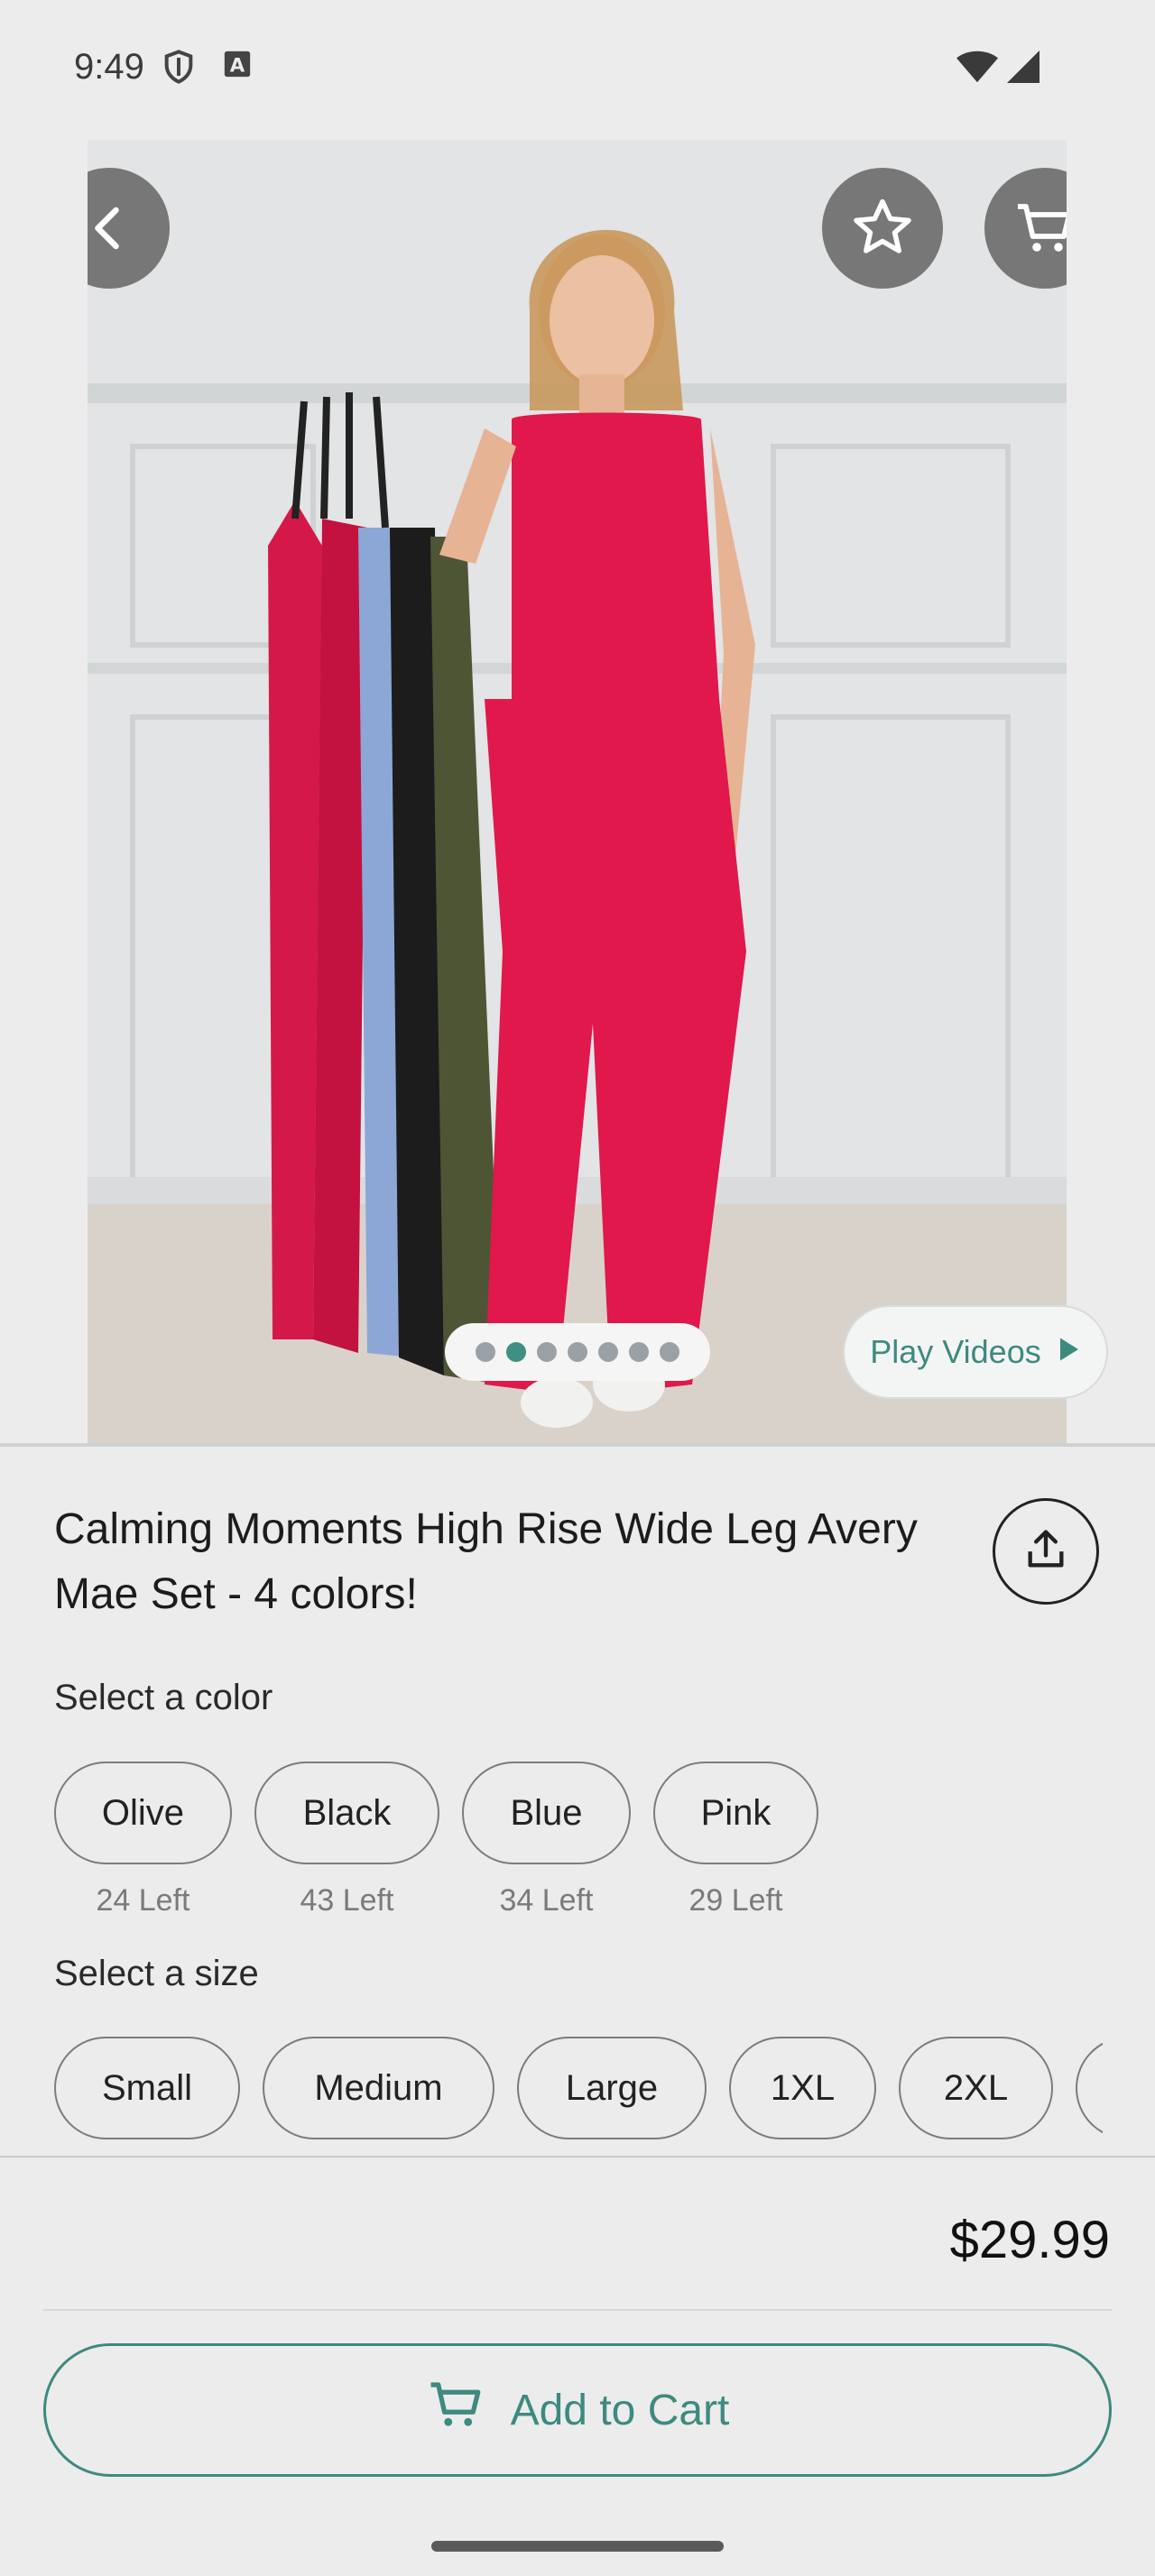 This screenshot has height=2576, width=1155. I want to click on star-icon, so click(882, 228).